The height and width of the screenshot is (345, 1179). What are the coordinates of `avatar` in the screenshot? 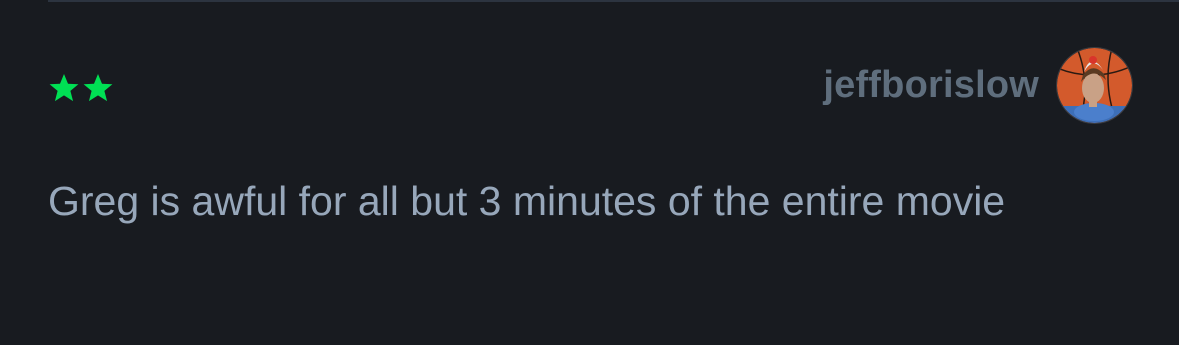 It's located at (1094, 85).